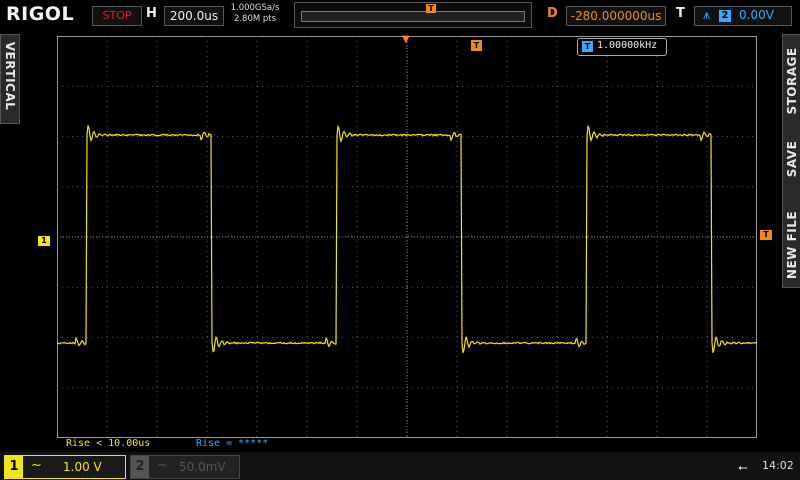 The width and height of the screenshot is (800, 480). I want to click on delay-label: D, so click(552, 13).